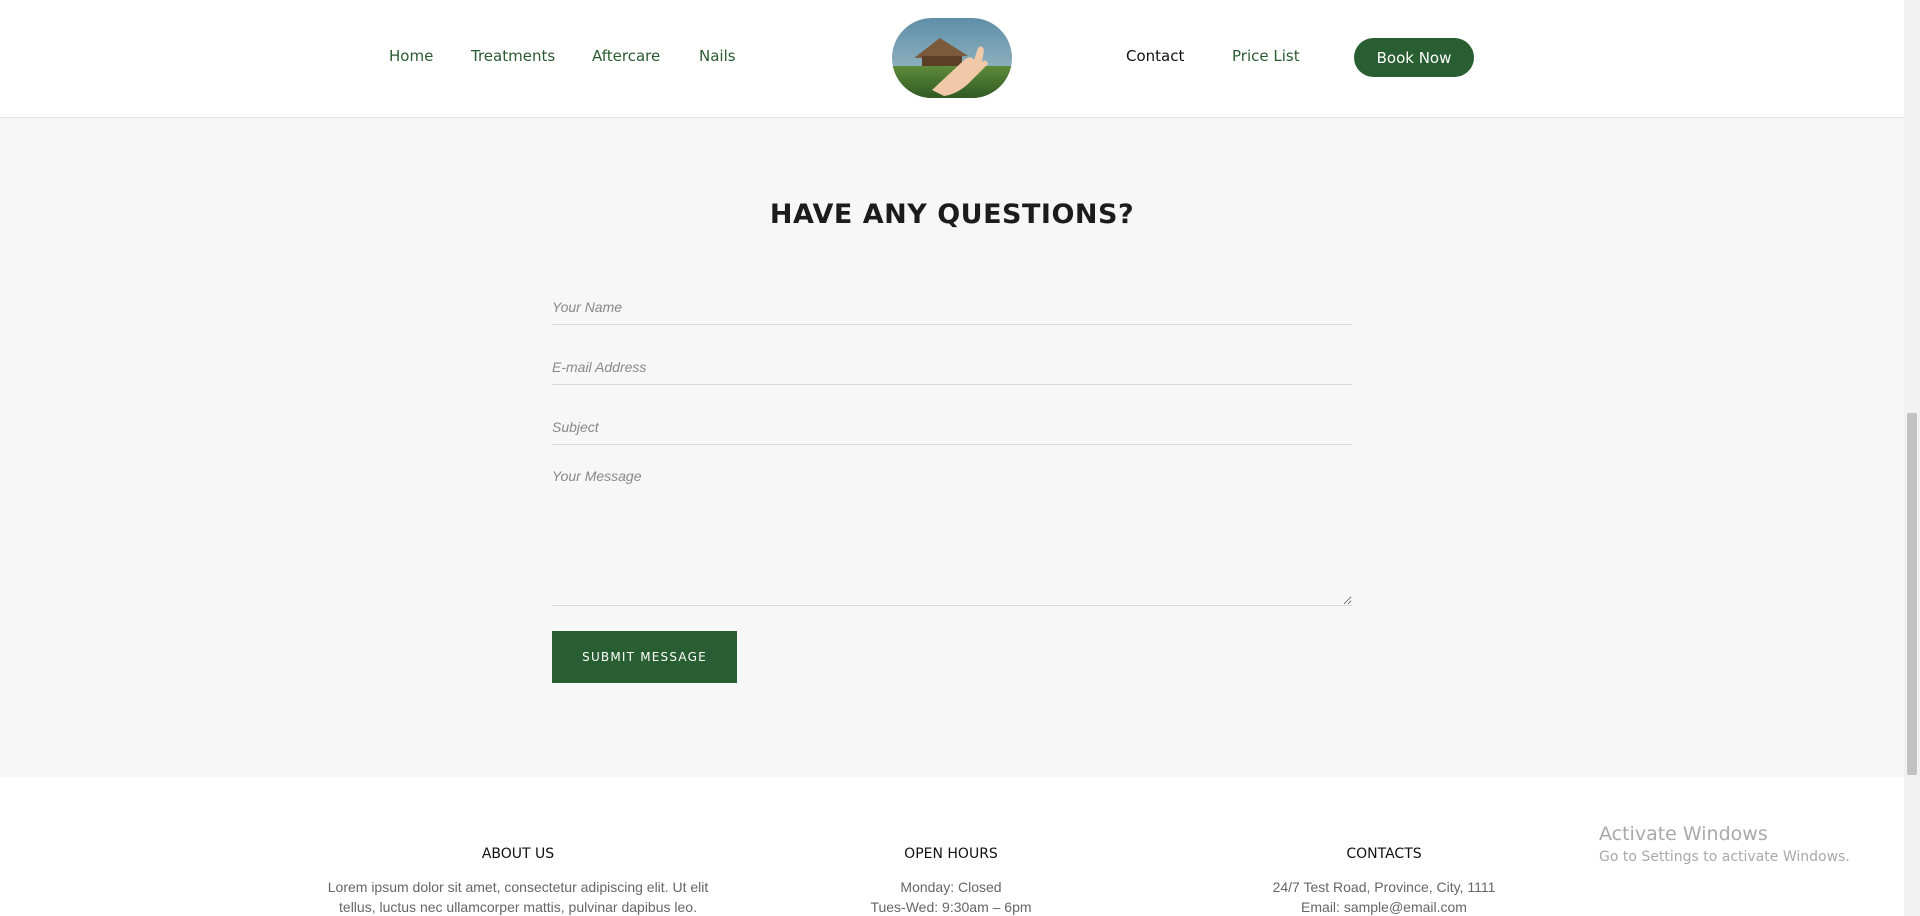 This screenshot has height=916, width=1920. Describe the element at coordinates (952, 214) in the screenshot. I see `section-title: HAVE ANY QUESTIONS?` at that location.